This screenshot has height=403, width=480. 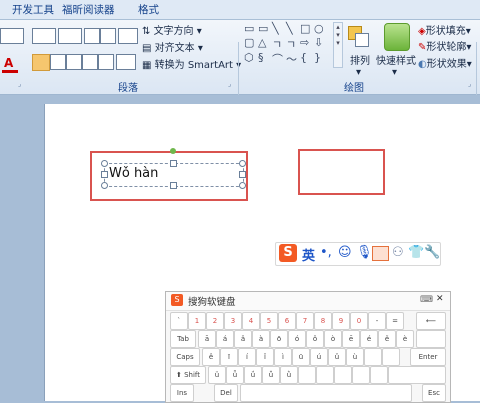 What do you see at coordinates (369, 339) in the screenshot?
I see `key: é` at bounding box center [369, 339].